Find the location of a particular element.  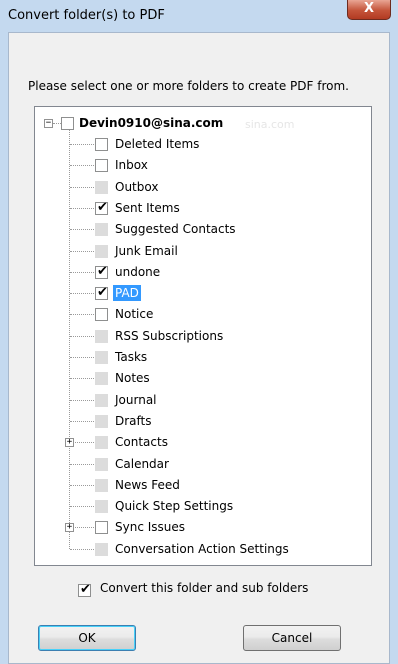

folder-label: Notice is located at coordinates (134, 314).